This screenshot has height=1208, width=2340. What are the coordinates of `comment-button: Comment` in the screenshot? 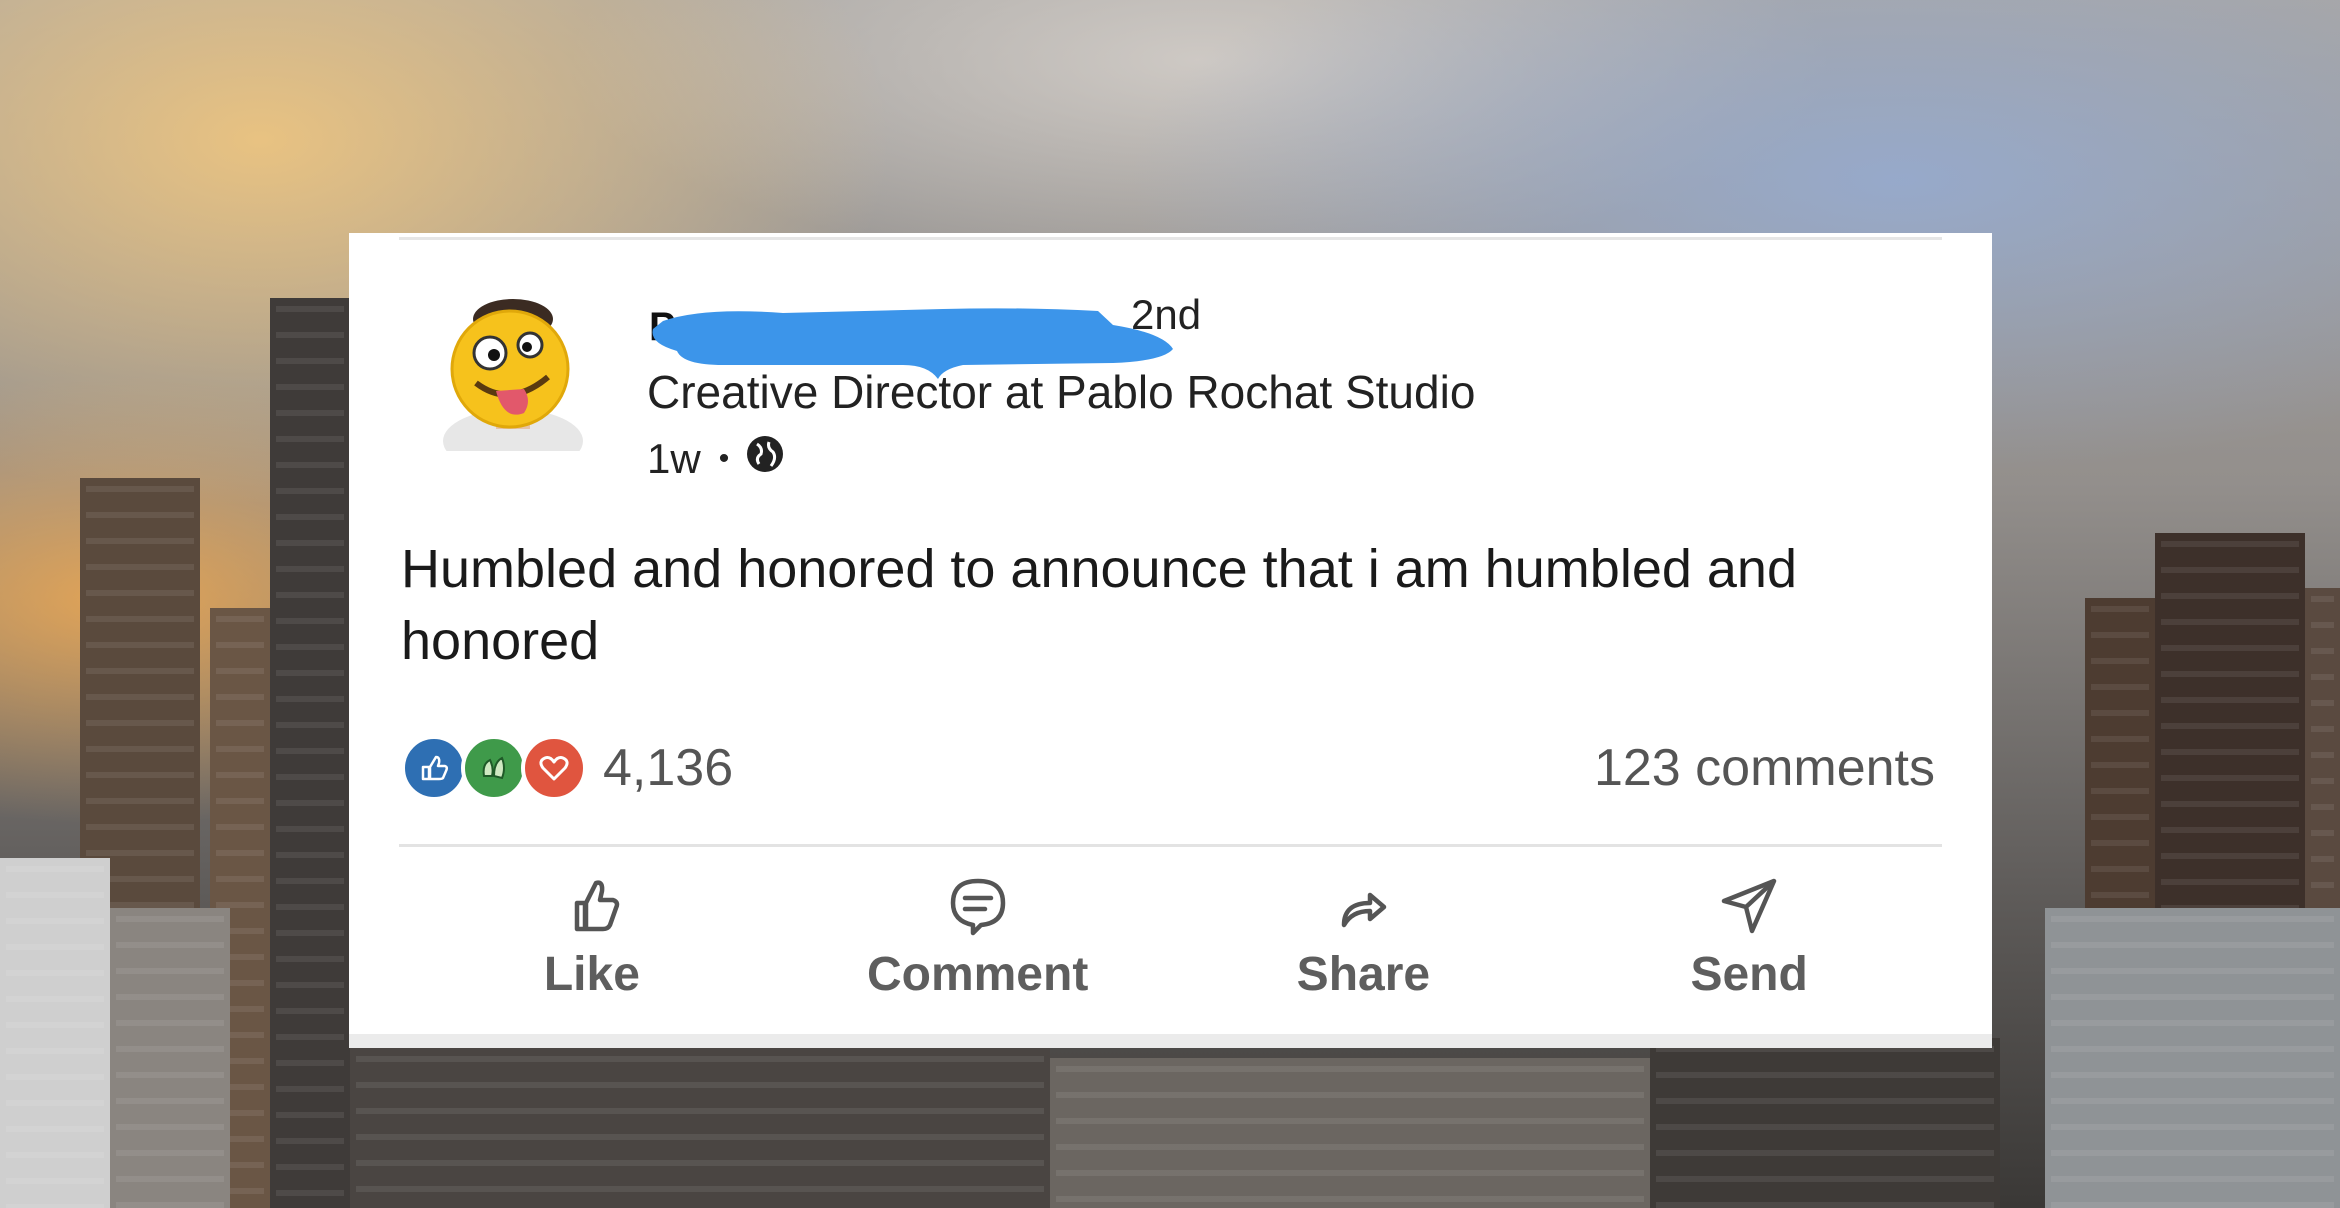 It's located at (978, 943).